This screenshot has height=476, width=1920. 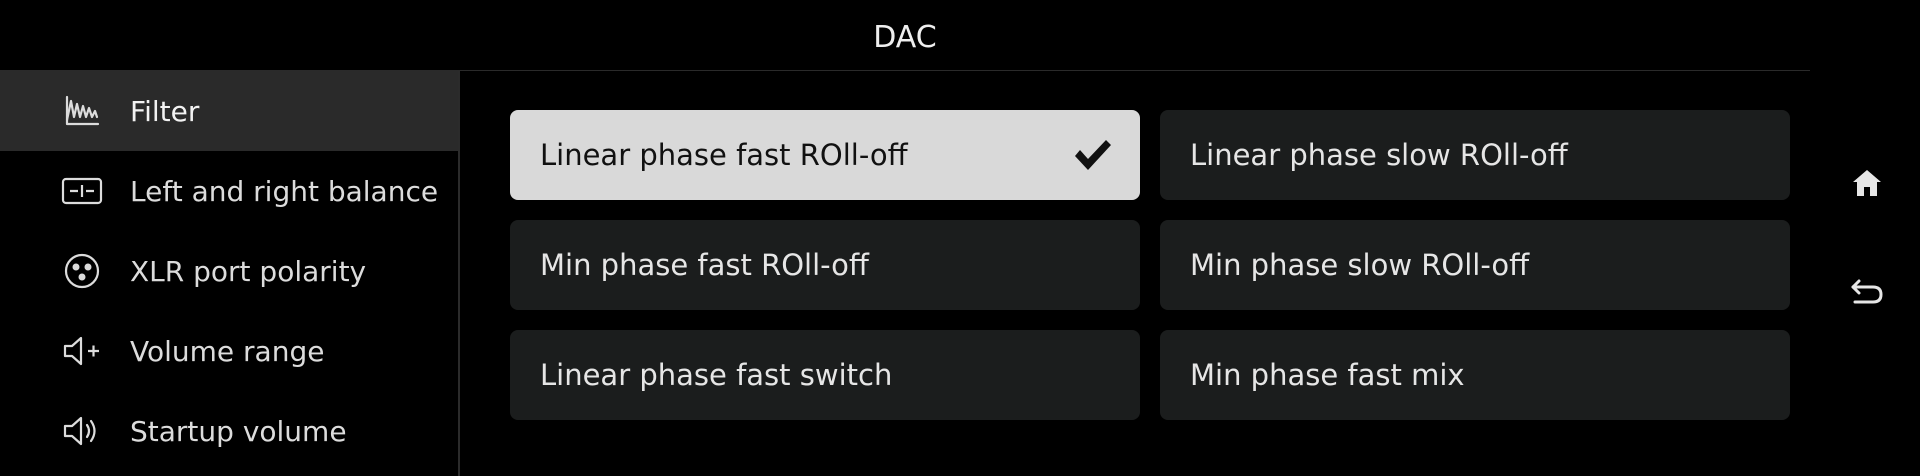 I want to click on filter-option-label: Min phase slow ROll-off, so click(x=1360, y=265).